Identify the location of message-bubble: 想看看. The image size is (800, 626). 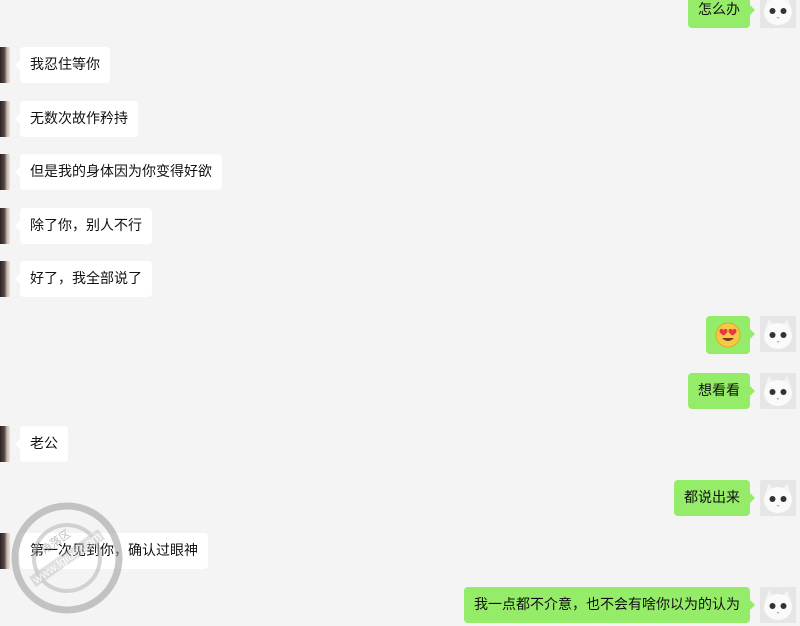
(721, 391).